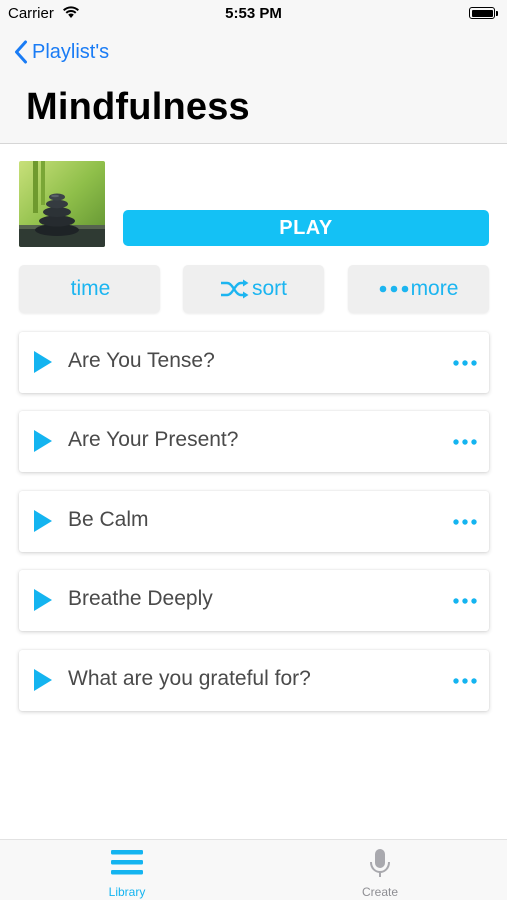  I want to click on track-title: Breathe Deeply, so click(140, 598).